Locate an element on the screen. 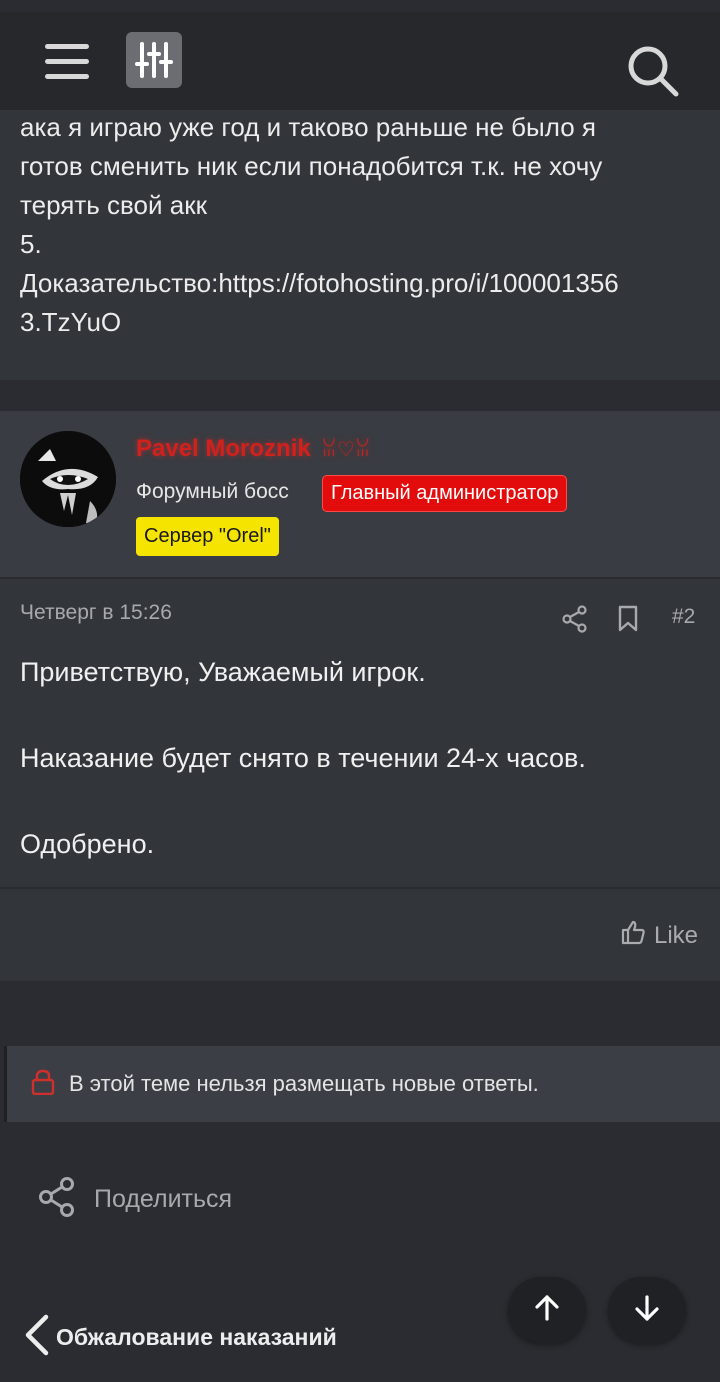 The height and width of the screenshot is (1382, 720). arrow-down-icon is located at coordinates (647, 1310).